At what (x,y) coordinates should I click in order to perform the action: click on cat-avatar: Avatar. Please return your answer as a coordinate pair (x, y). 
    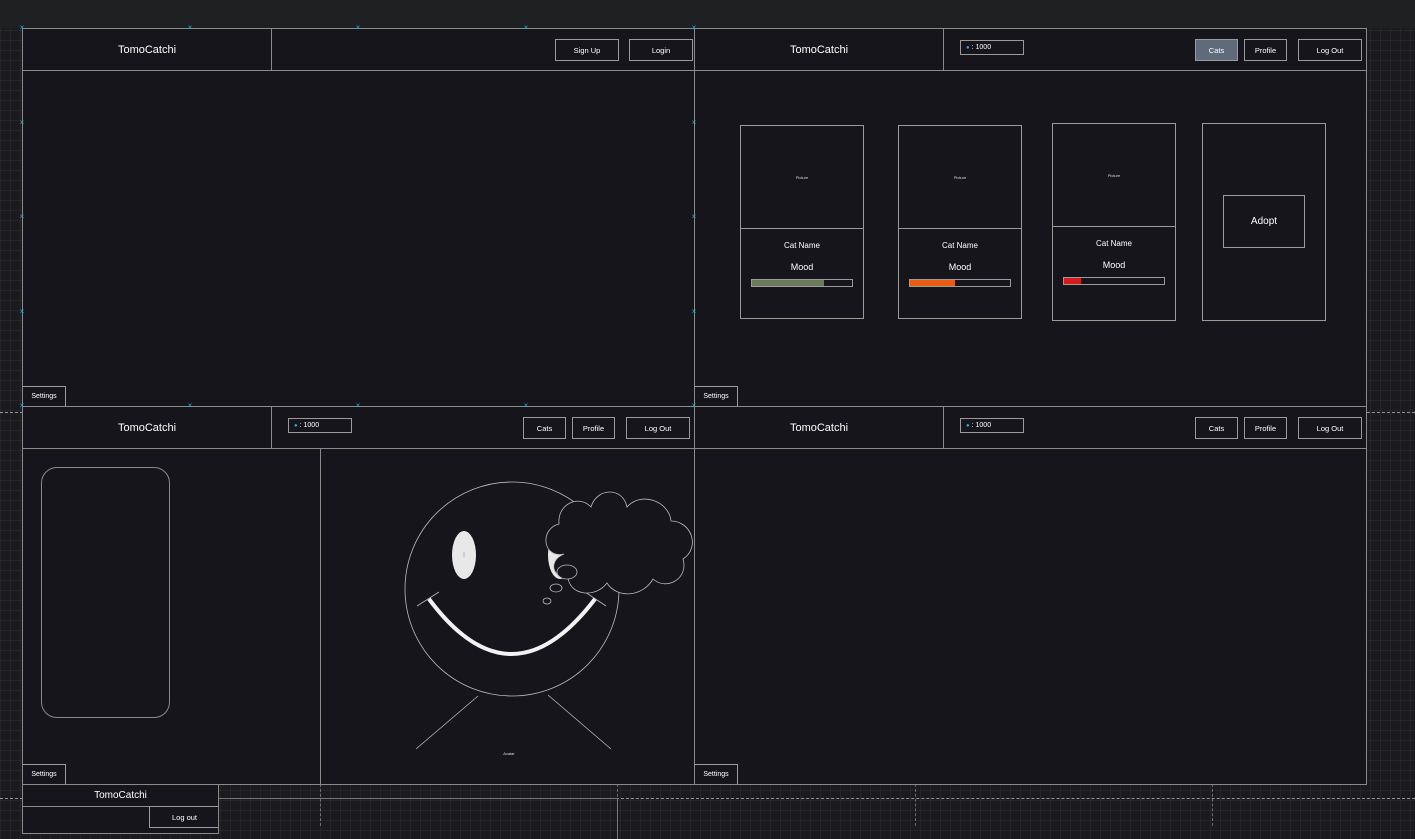
    Looking at the image, I should click on (508, 617).